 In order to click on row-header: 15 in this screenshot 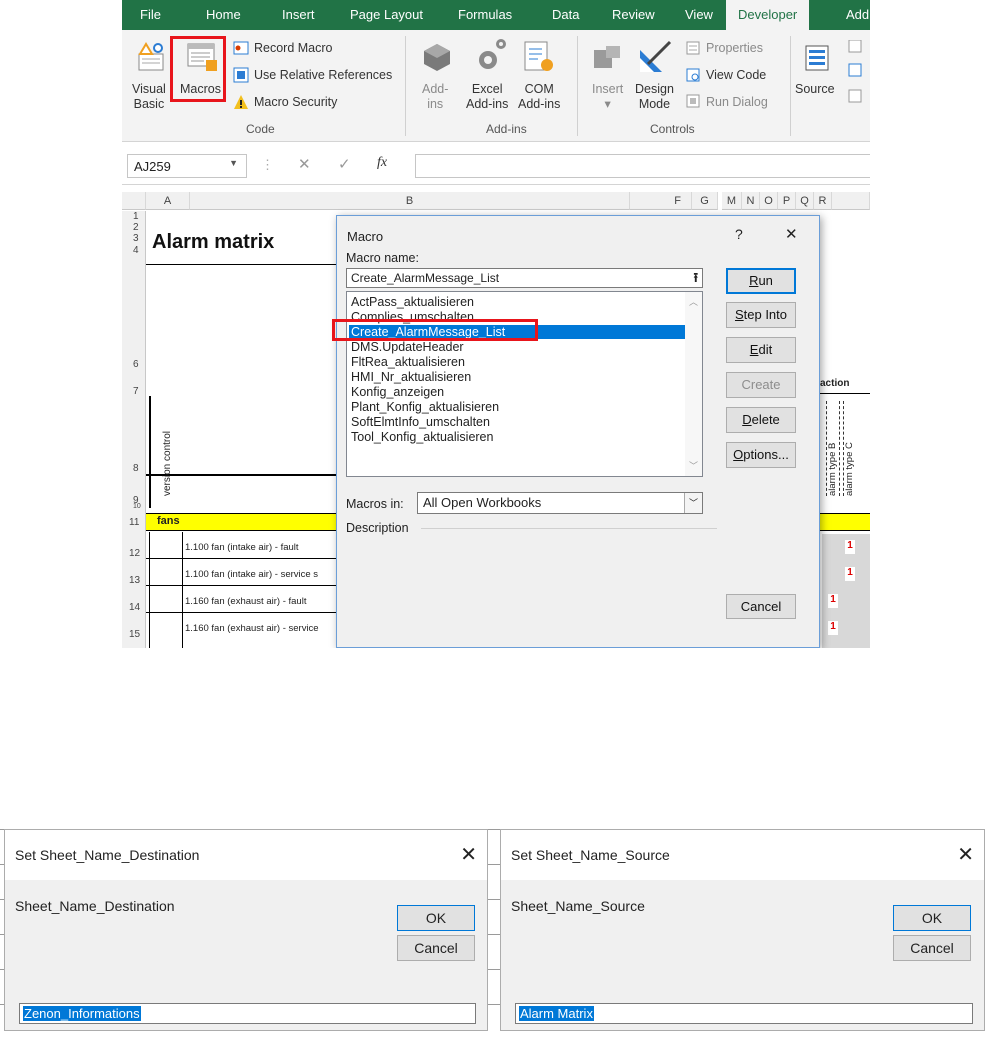, I will do `click(134, 634)`.